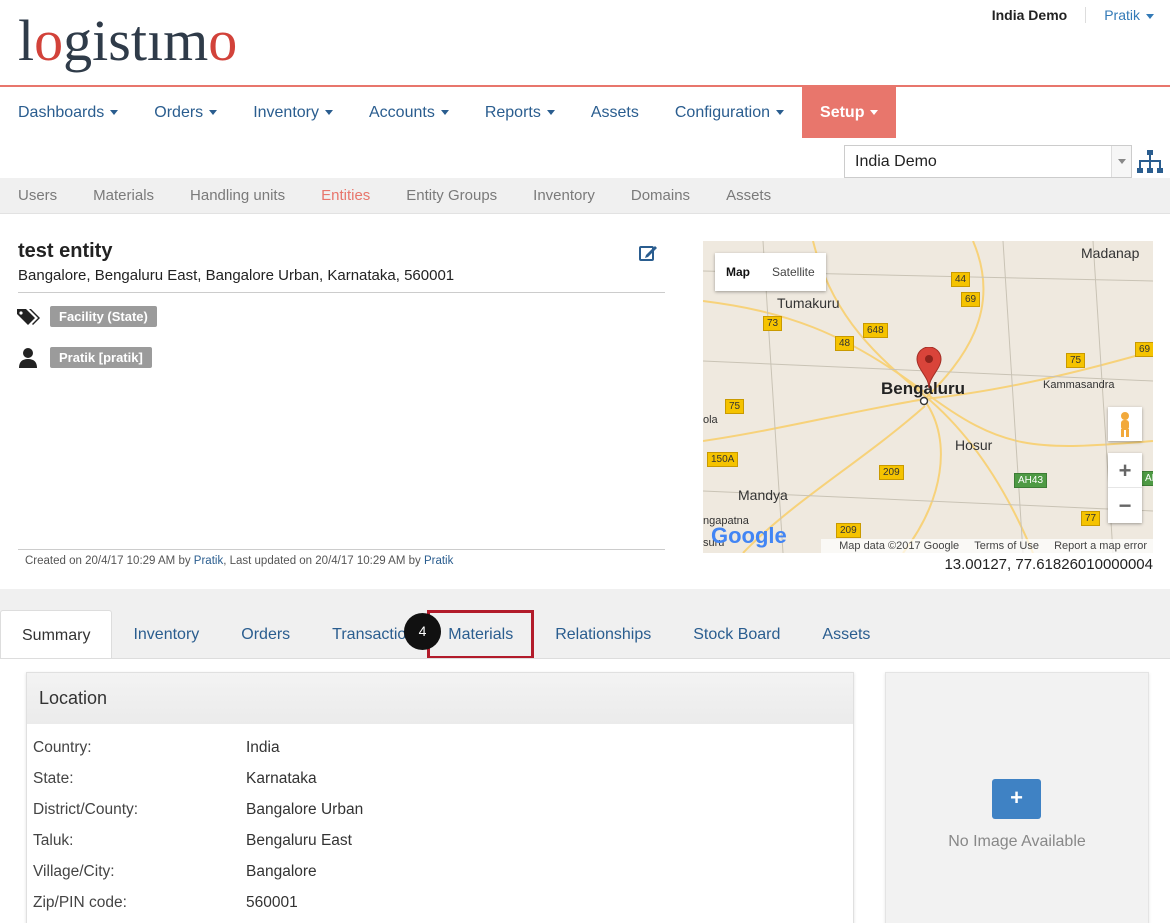 This screenshot has height=923, width=1170. What do you see at coordinates (208, 561) in the screenshot?
I see `created-by-link: Pratik` at bounding box center [208, 561].